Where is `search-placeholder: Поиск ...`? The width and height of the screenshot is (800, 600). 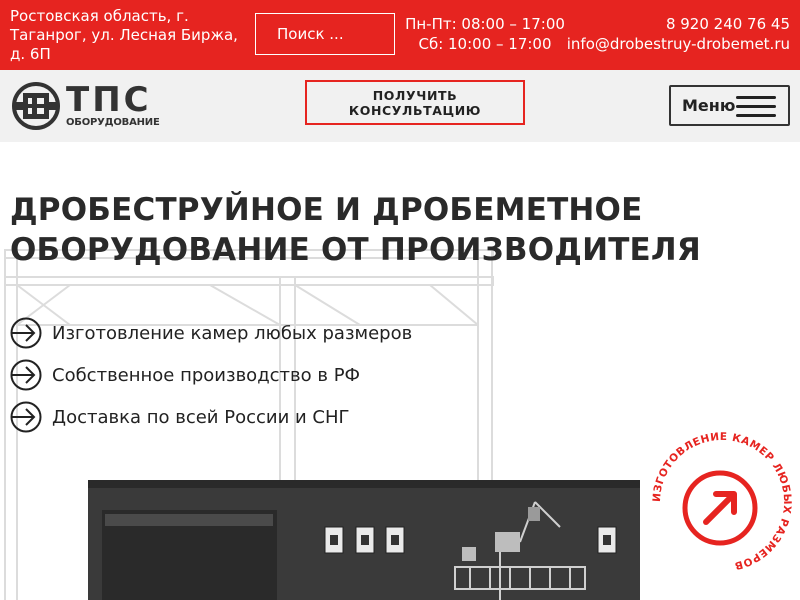 search-placeholder: Поиск ... is located at coordinates (310, 34).